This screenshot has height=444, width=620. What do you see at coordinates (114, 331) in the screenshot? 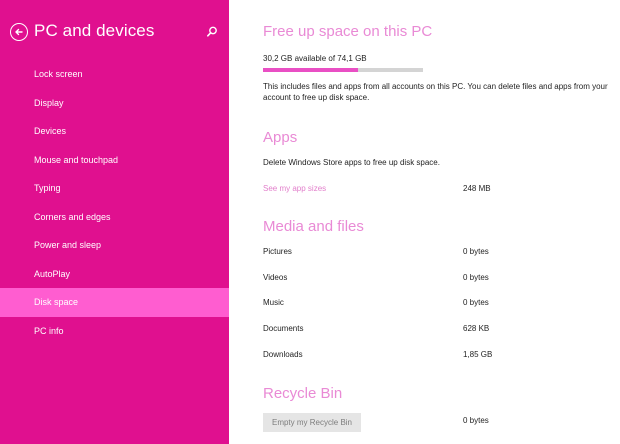
I see `sidebar-item-pc-info: PC info` at bounding box center [114, 331].